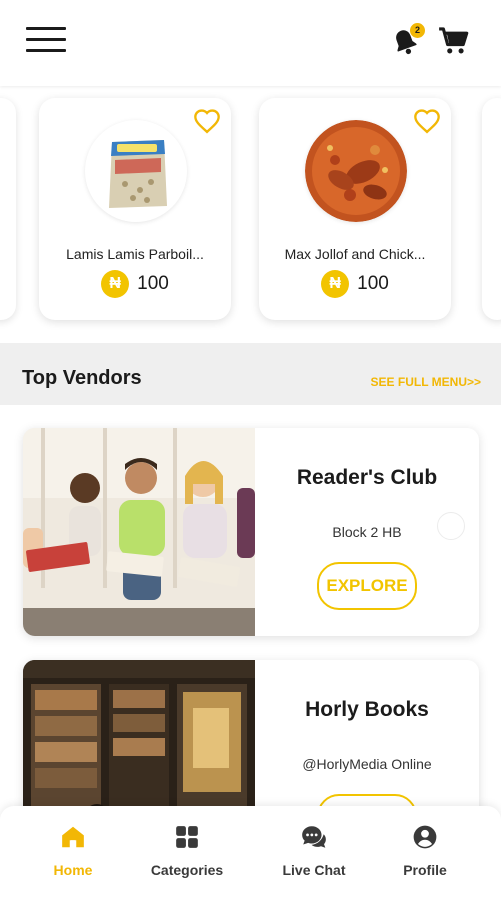 This screenshot has height=900, width=501. I want to click on nav-label: Live Chat, so click(314, 870).